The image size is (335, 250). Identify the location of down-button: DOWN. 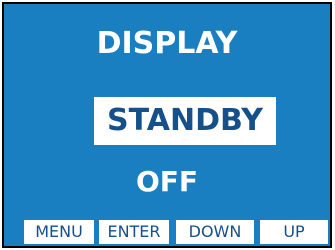
(215, 232).